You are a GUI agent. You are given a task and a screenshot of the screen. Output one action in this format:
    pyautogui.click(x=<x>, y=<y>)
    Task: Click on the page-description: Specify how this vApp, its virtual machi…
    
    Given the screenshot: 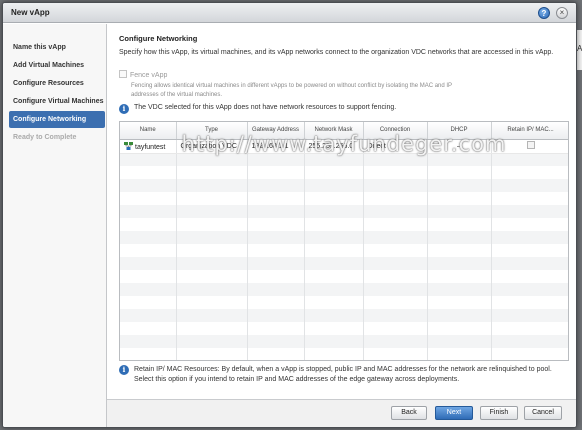 What is the action you would take?
    pyautogui.click(x=336, y=52)
    